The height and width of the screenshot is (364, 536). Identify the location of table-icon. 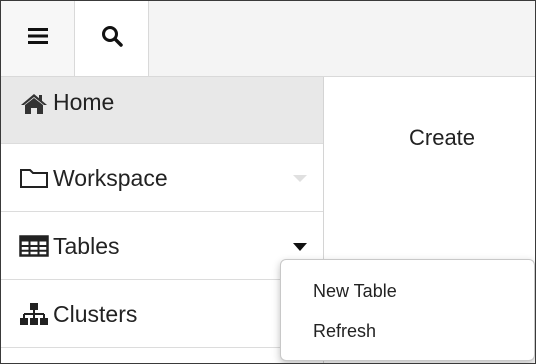
(34, 246).